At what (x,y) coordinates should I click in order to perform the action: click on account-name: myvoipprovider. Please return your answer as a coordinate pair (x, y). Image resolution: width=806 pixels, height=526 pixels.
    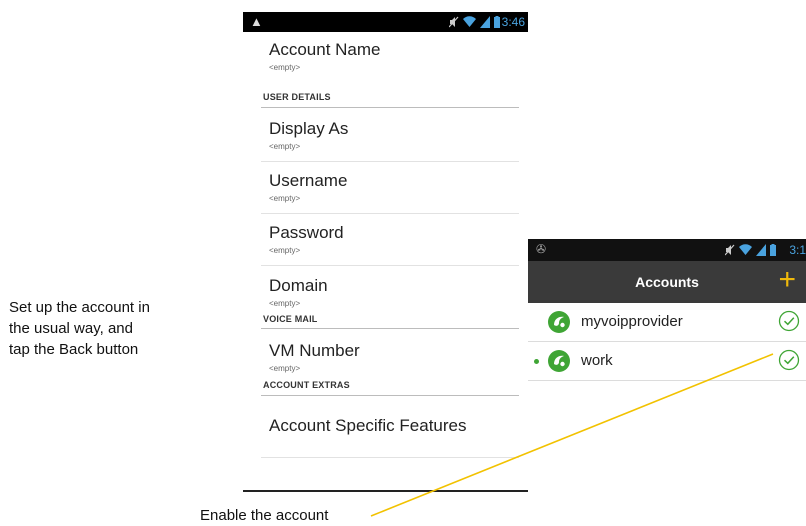
    Looking at the image, I should click on (632, 321).